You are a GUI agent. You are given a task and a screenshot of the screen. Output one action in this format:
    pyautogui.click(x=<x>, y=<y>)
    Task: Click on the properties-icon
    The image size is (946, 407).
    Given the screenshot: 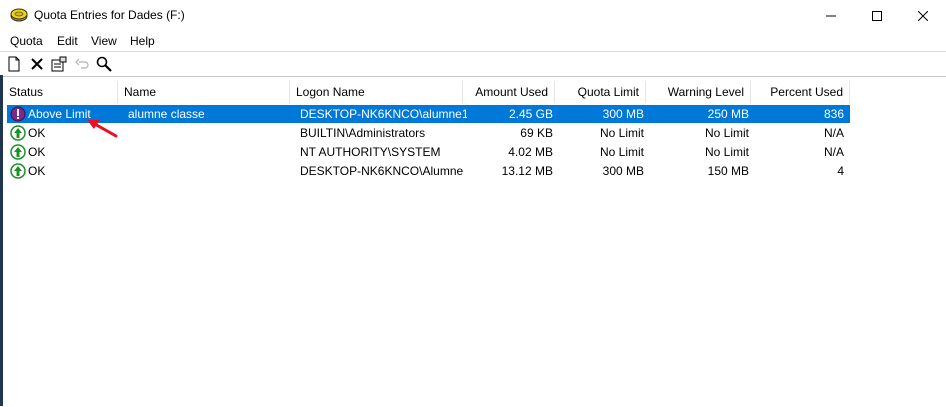 What is the action you would take?
    pyautogui.click(x=59, y=64)
    